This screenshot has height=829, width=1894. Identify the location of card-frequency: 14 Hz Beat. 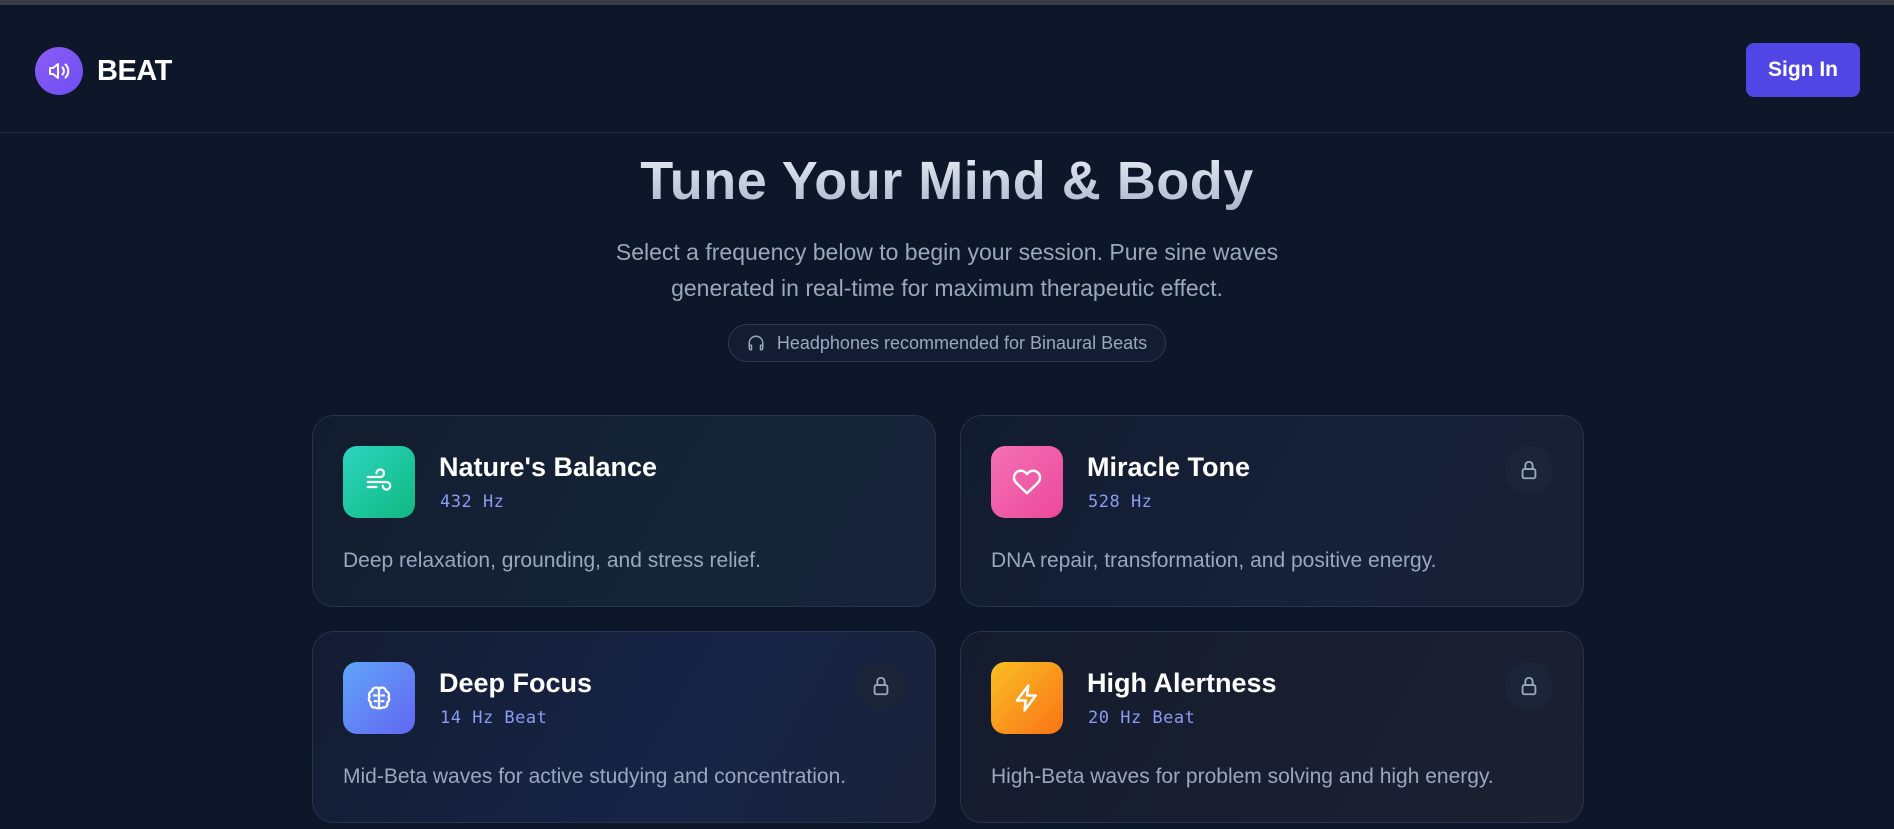
(494, 718).